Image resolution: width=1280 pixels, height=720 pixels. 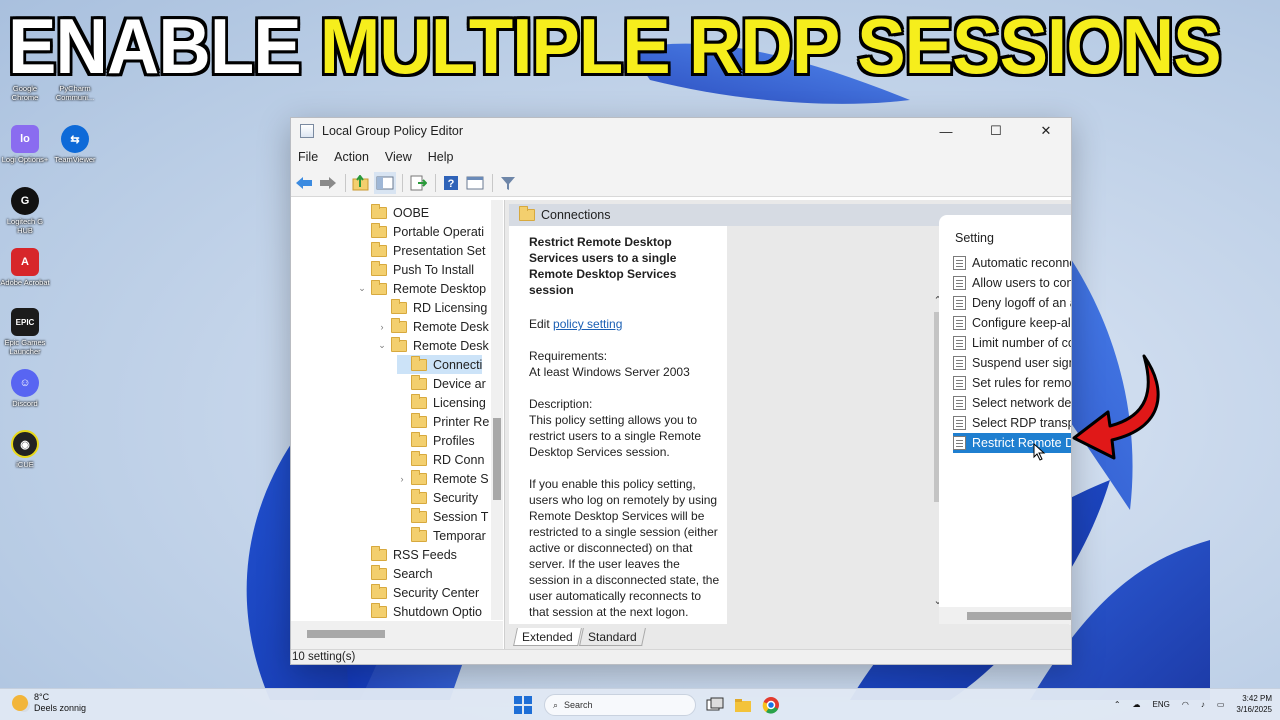 What do you see at coordinates (459, 383) in the screenshot?
I see `tree-item-label: Device ar` at bounding box center [459, 383].